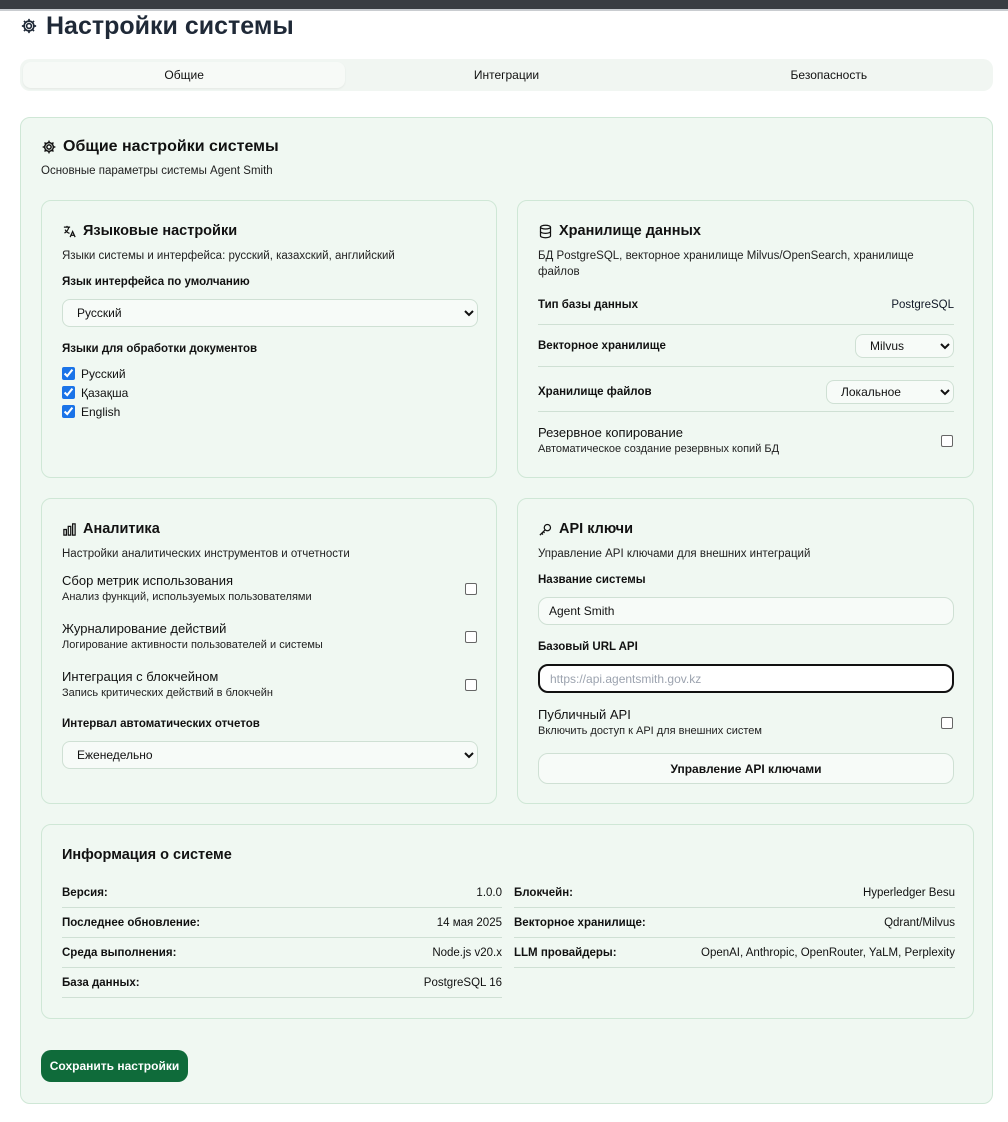 The width and height of the screenshot is (1008, 1122). I want to click on db-type-label: Тип базы данных, so click(588, 305).